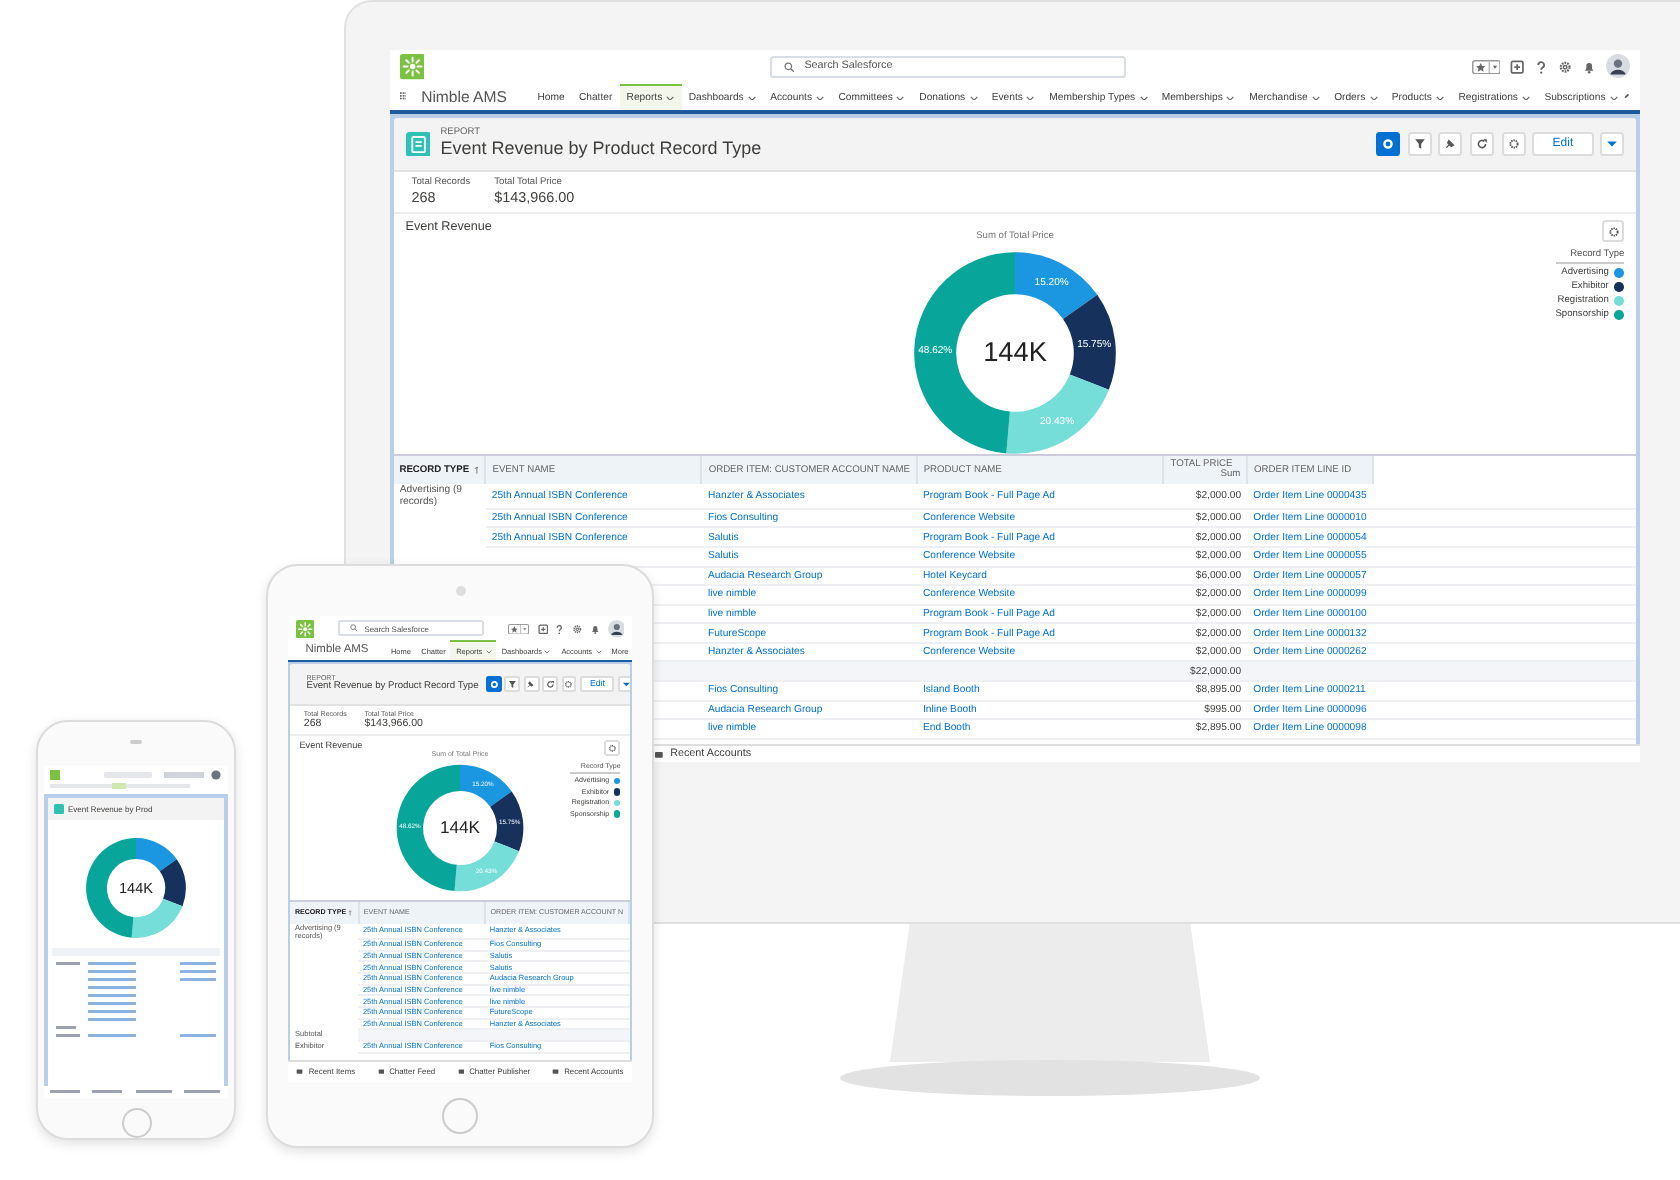  What do you see at coordinates (461, 591) in the screenshot?
I see `camera-icon` at bounding box center [461, 591].